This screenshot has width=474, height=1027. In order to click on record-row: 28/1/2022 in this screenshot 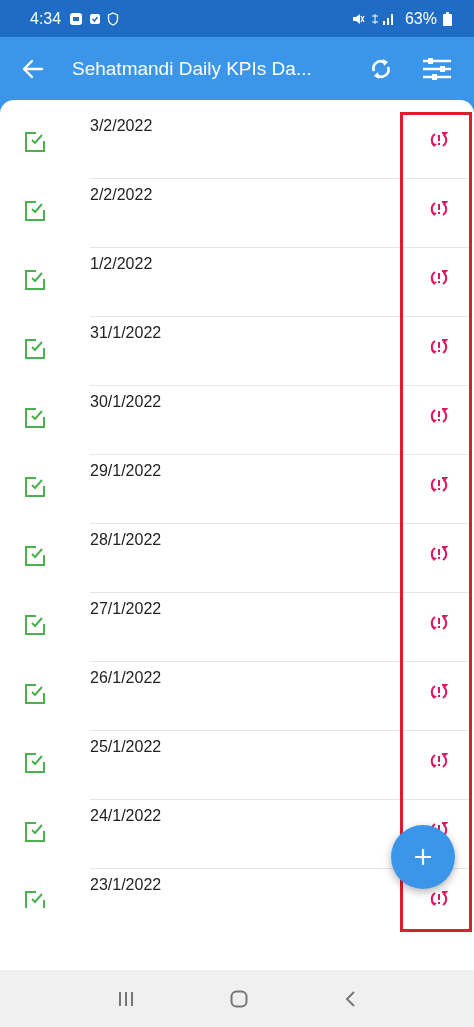, I will do `click(237, 558)`.